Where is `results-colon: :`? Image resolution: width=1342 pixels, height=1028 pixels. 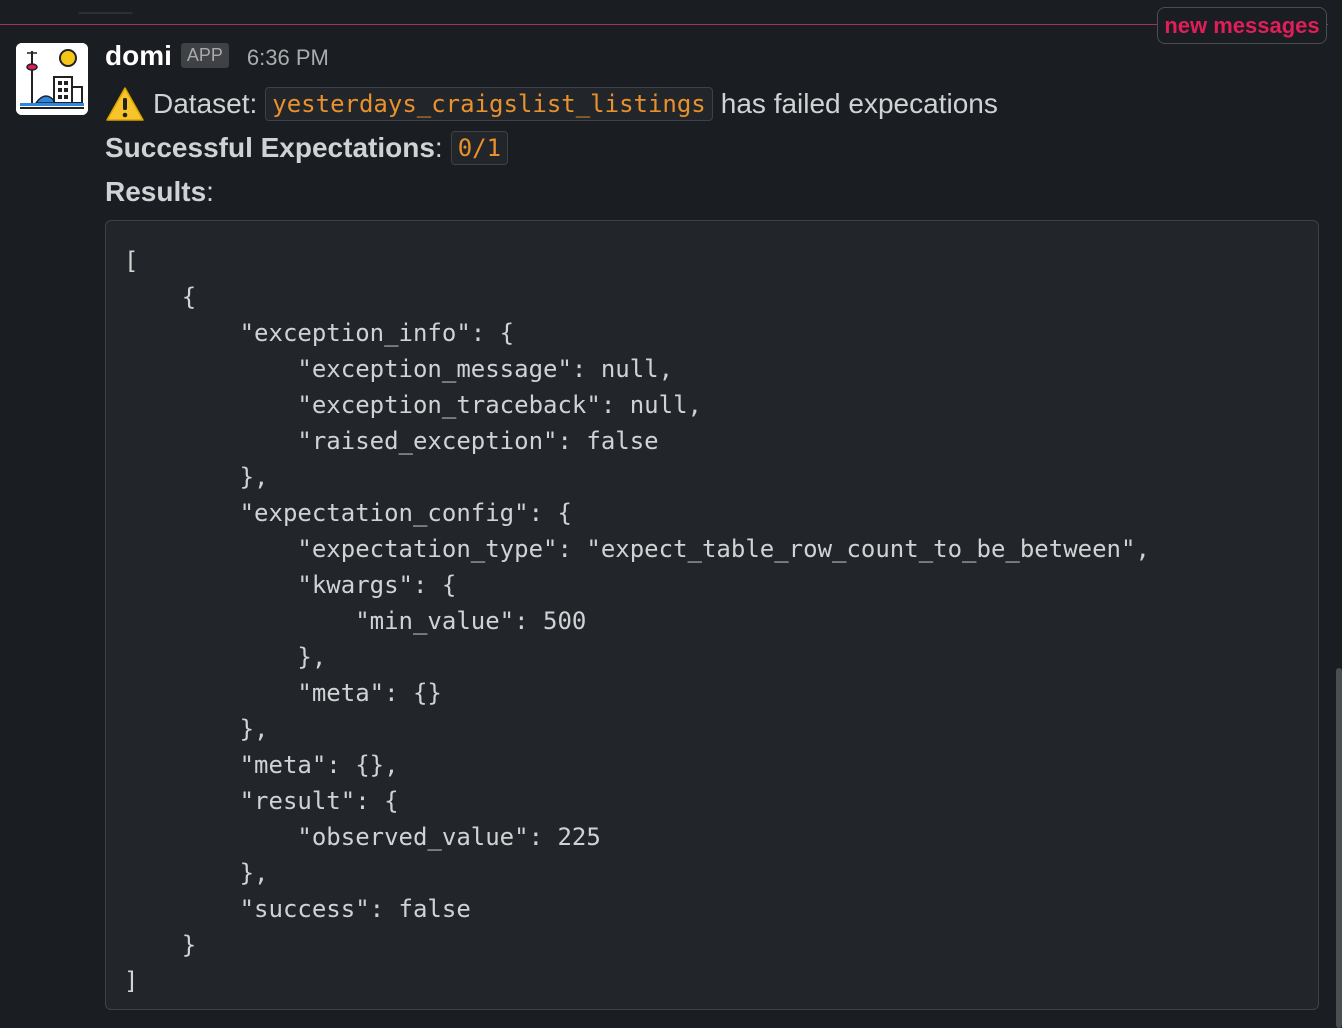 results-colon: : is located at coordinates (210, 191).